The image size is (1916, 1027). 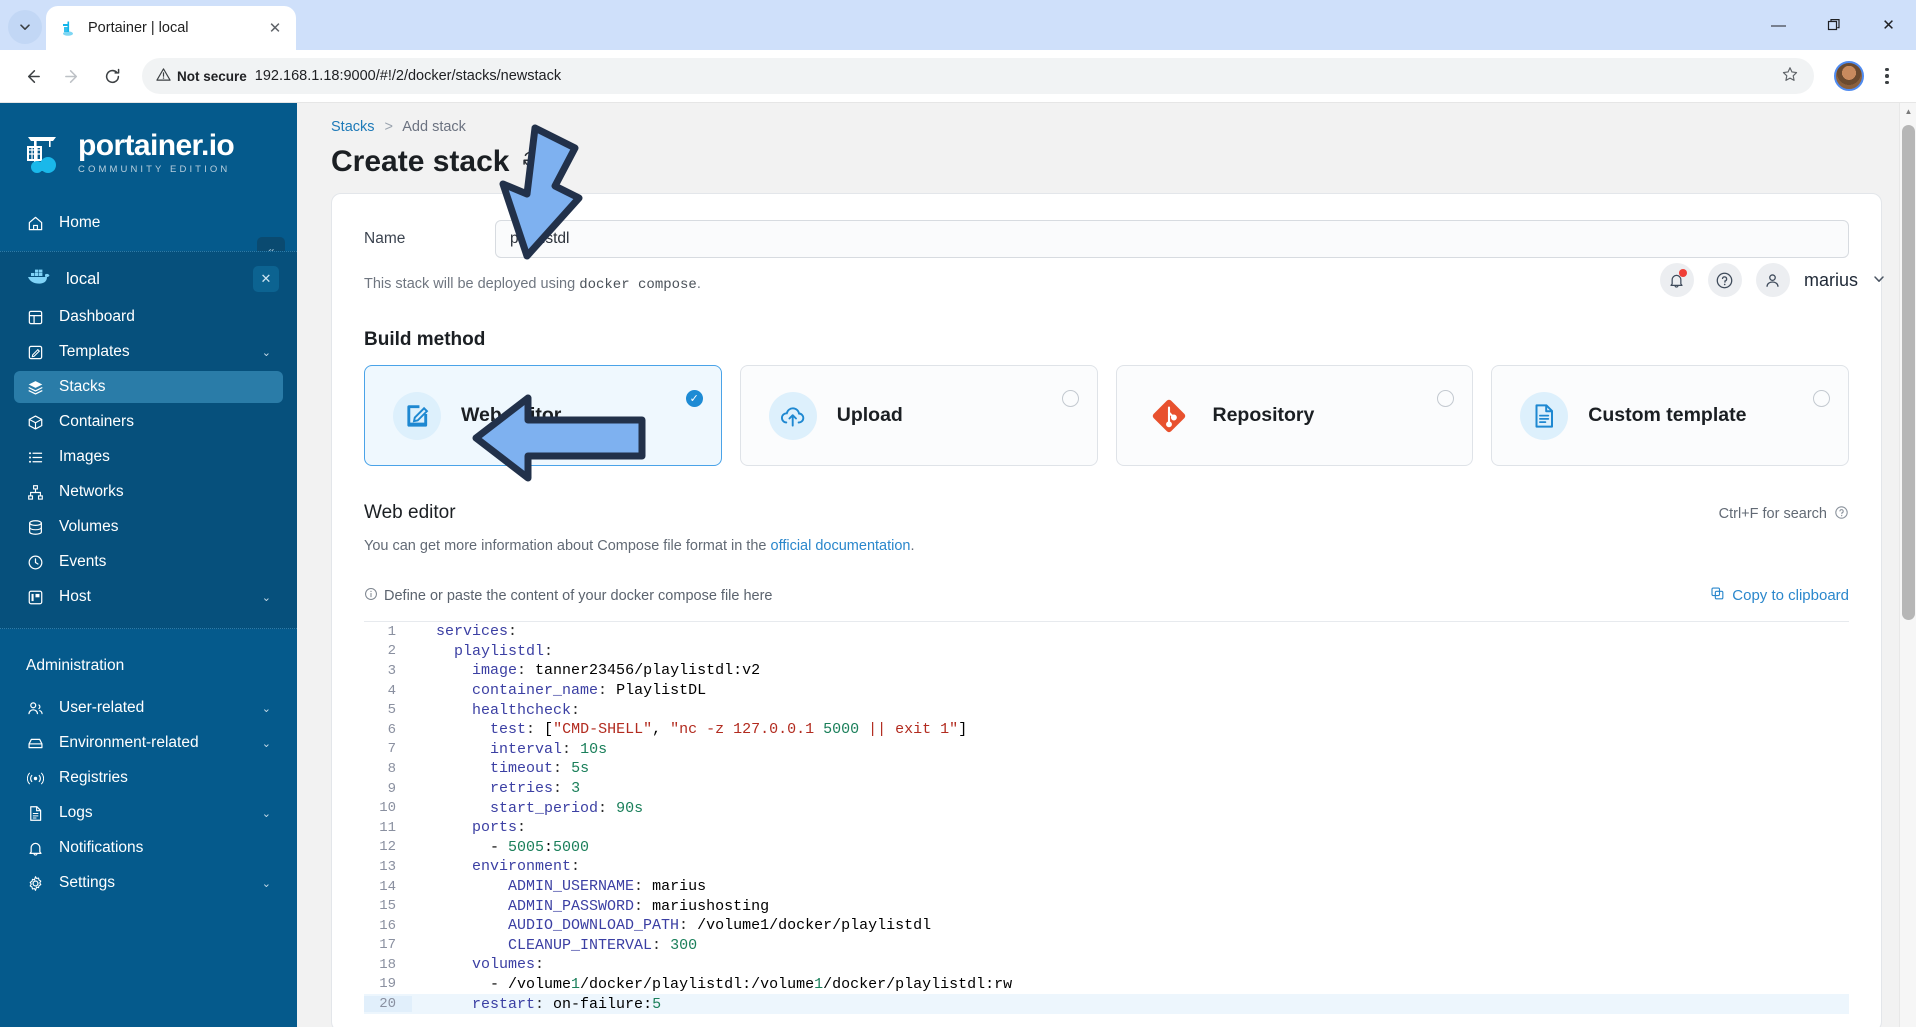 I want to click on user-icon, so click(x=1772, y=280).